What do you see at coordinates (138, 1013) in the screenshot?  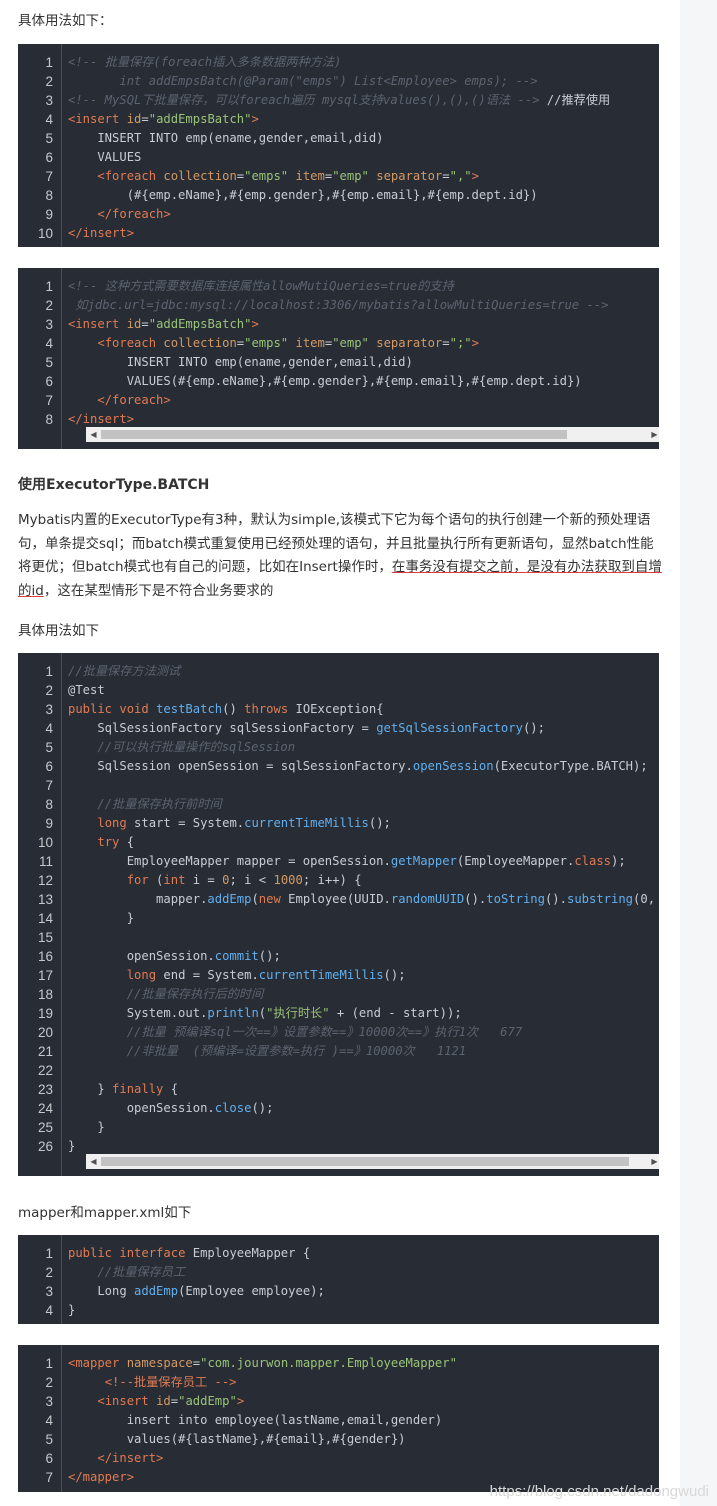 I see `code-token: System.out.` at bounding box center [138, 1013].